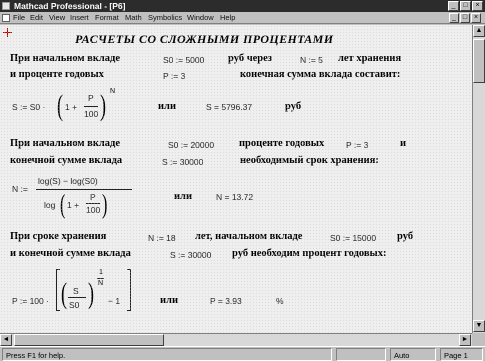  What do you see at coordinates (105, 204) in the screenshot?
I see `block2-right-paren: )` at bounding box center [105, 204].